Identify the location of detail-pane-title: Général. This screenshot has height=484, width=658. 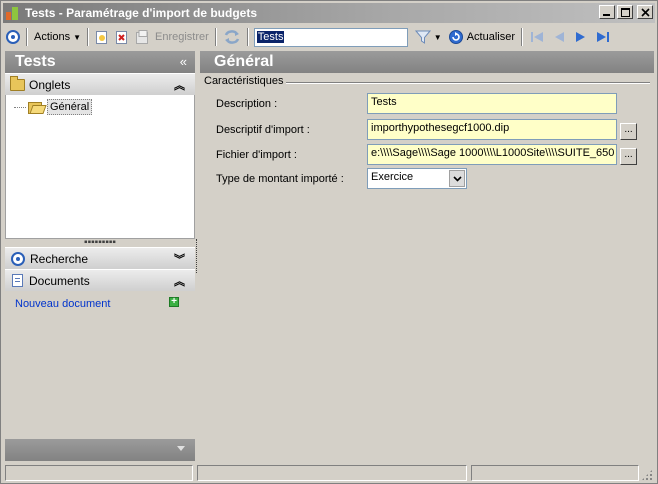
(244, 61).